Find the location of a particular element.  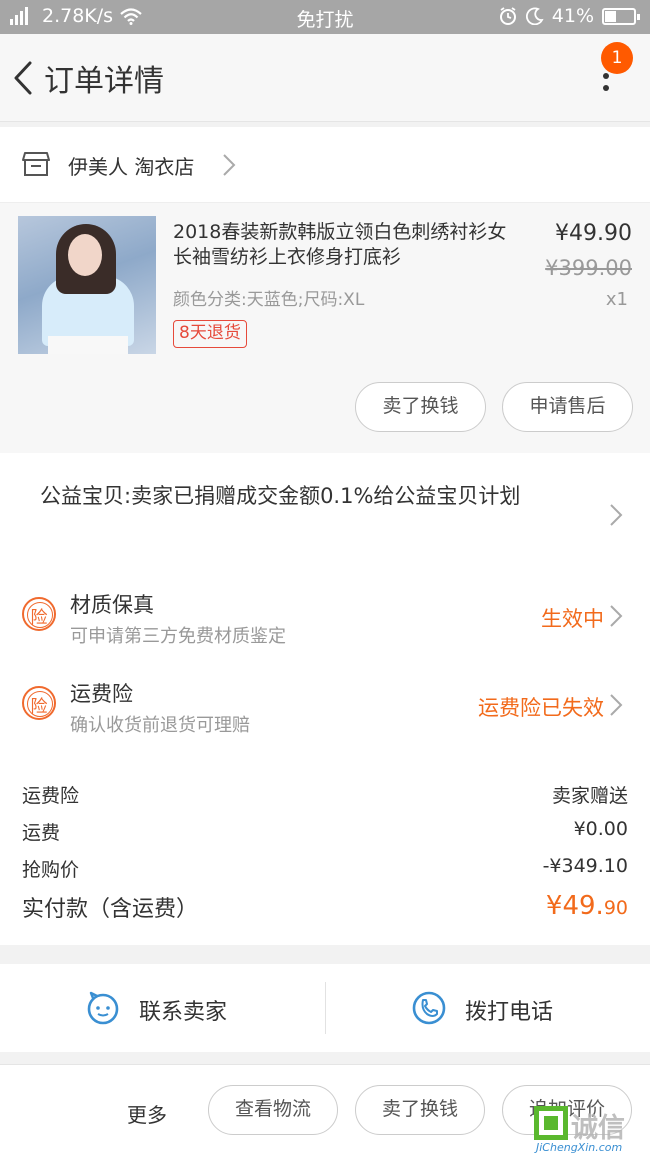

moon-icon is located at coordinates (534, 16).